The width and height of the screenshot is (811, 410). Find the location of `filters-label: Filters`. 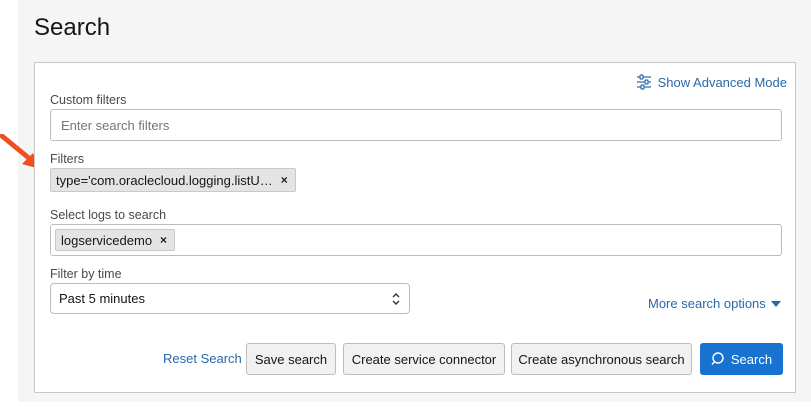

filters-label: Filters is located at coordinates (67, 159).